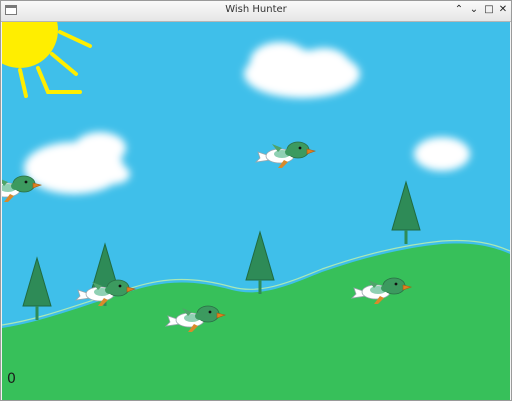  Describe the element at coordinates (459, 10) in the screenshot. I see `shade-button: ⌃` at that location.